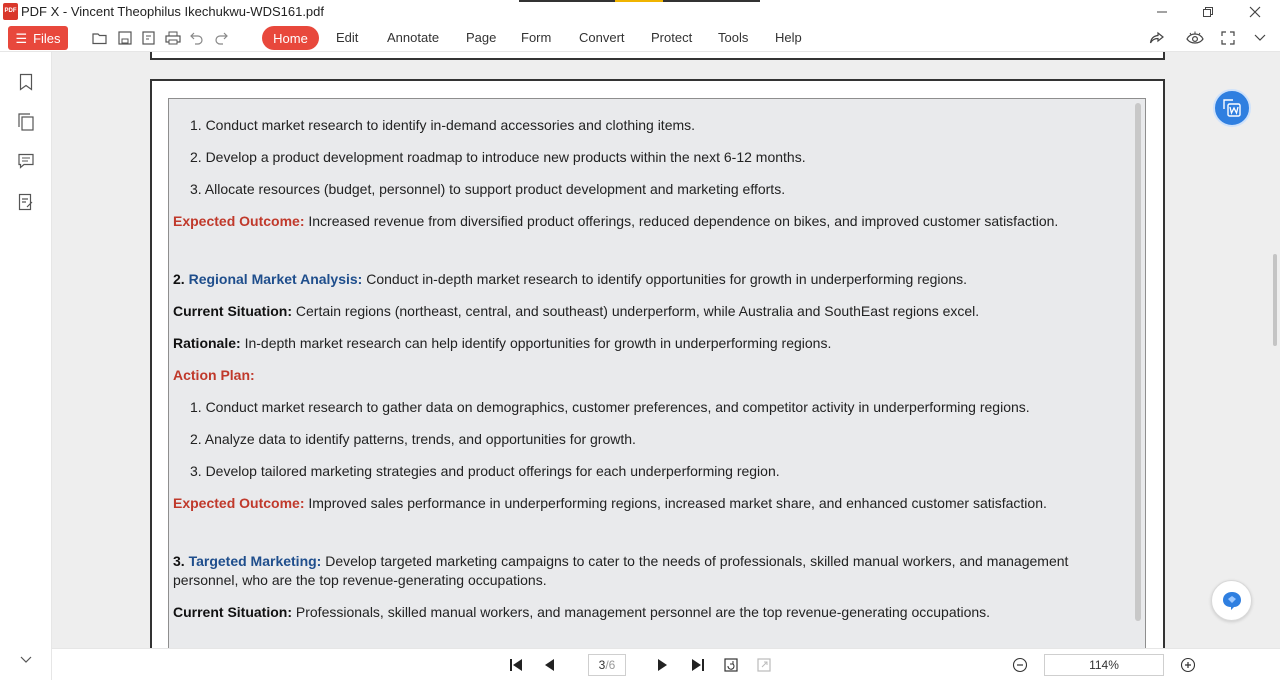  I want to click on signature-icon, so click(26, 202).